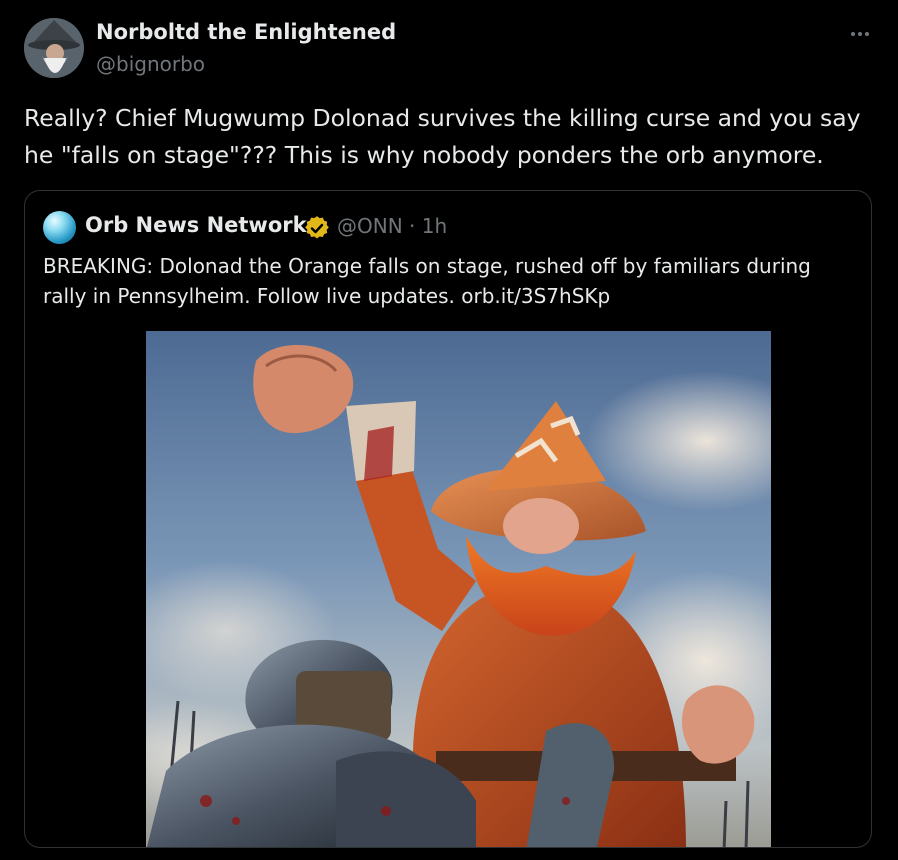 The width and height of the screenshot is (898, 860). I want to click on quoted-author-name: Orb News Network, so click(196, 225).